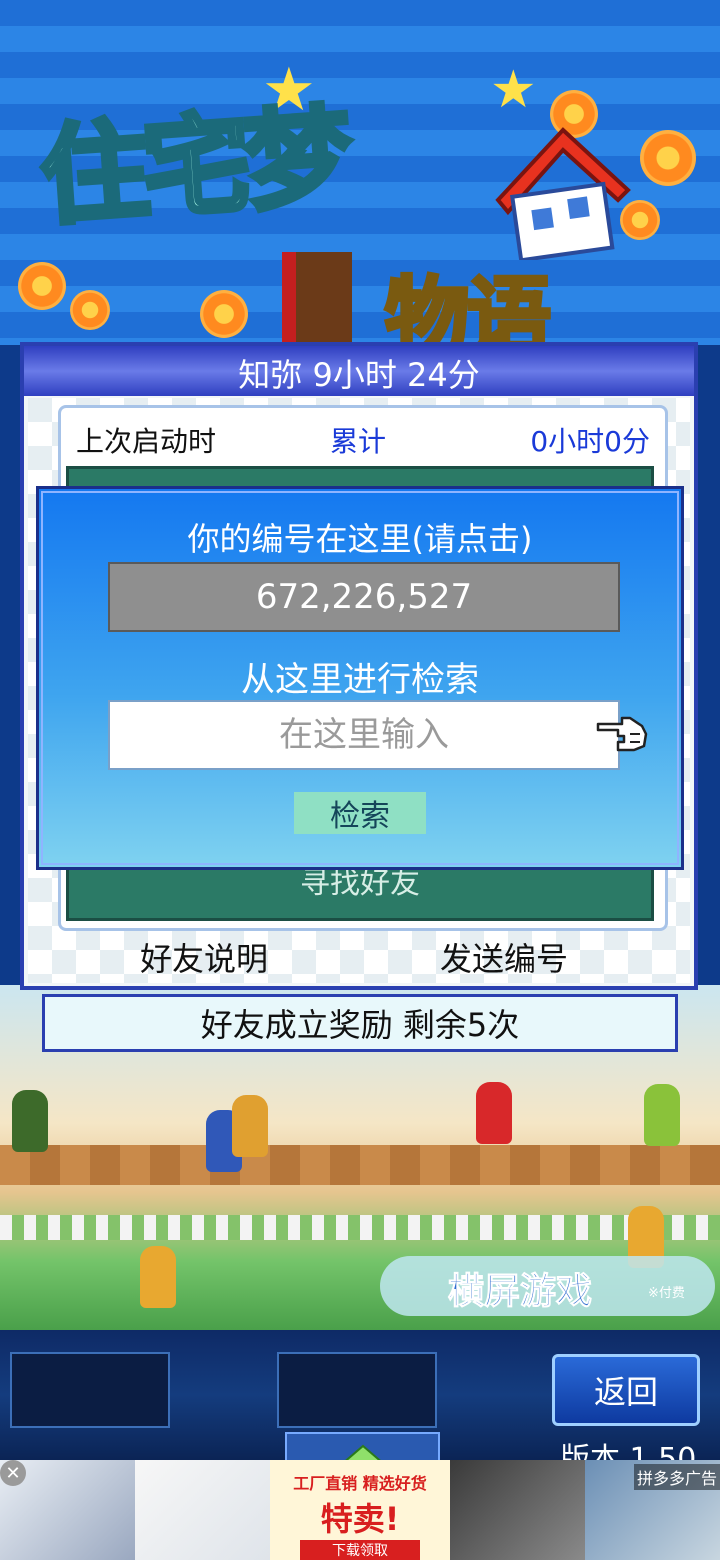 This screenshot has height=1560, width=720. What do you see at coordinates (360, 1023) in the screenshot?
I see `friend-reward-bar: 好友成立奖励 剩余5次` at bounding box center [360, 1023].